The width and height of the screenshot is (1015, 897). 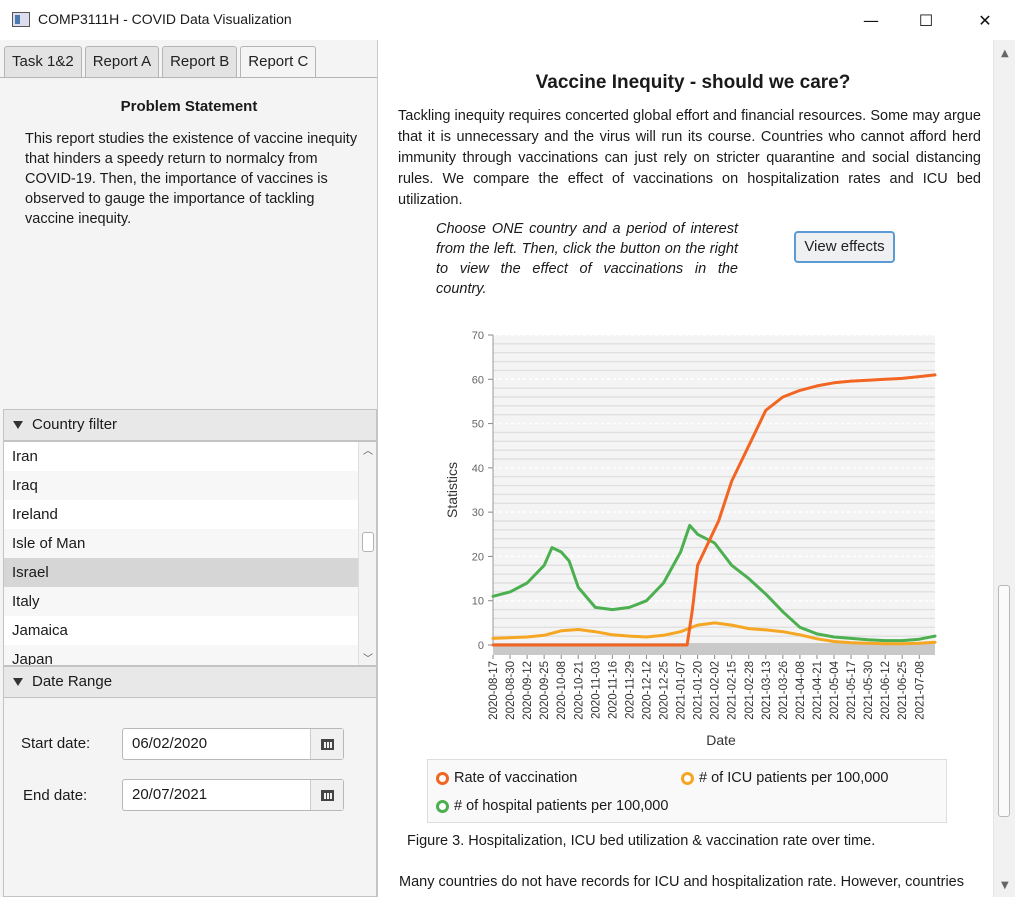 What do you see at coordinates (278, 62) in the screenshot?
I see `tab-report-c: Report C` at bounding box center [278, 62].